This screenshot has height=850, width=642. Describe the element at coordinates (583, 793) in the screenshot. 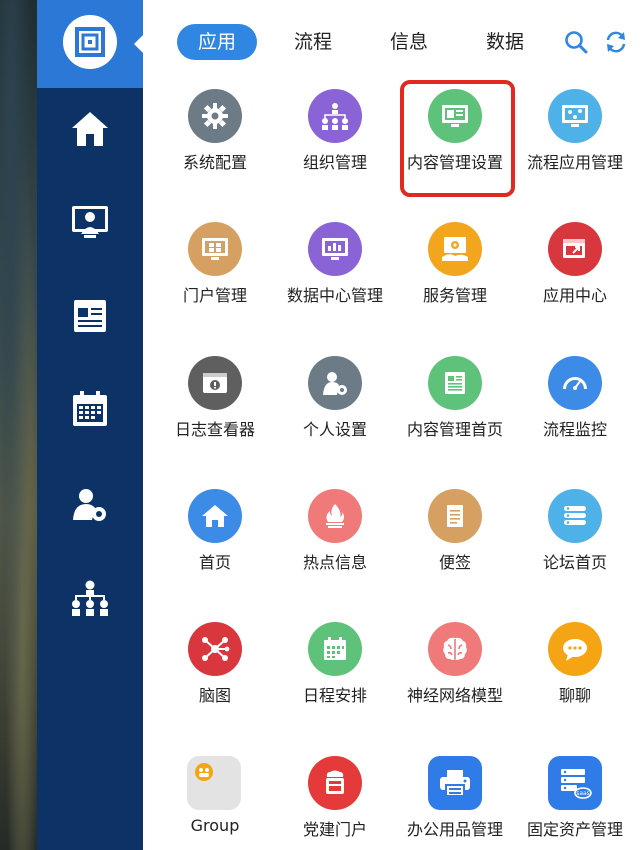

I see `svg-text: saas` at that location.